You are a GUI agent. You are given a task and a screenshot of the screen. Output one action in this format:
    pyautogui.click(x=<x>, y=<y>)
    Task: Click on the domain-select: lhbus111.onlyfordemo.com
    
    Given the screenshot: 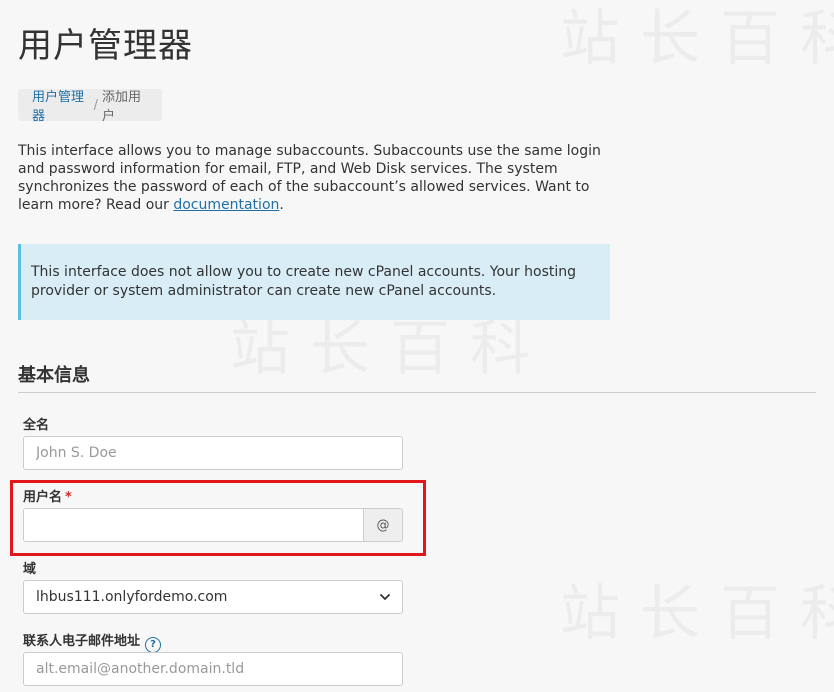 What is the action you would take?
    pyautogui.click(x=213, y=597)
    